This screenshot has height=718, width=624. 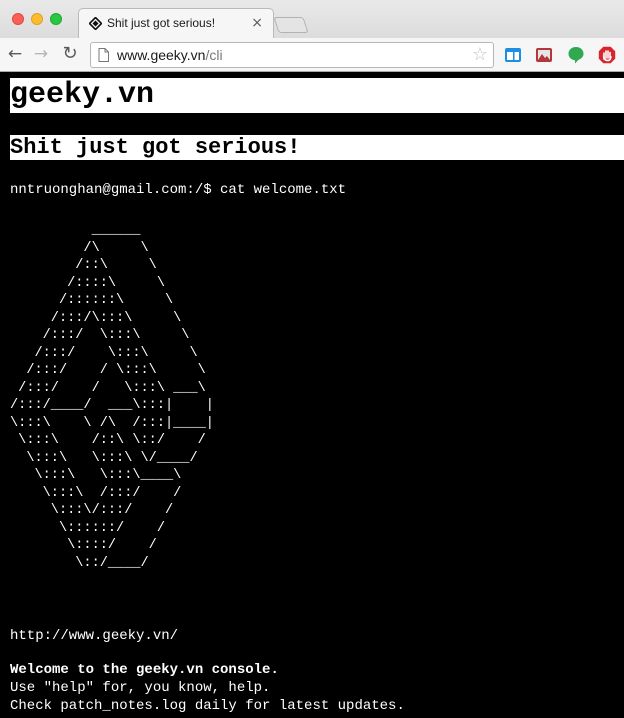 I want to click on command-prompt-line: nntruonghan@gmail.com:/$ cat welcome.txt, so click(x=178, y=190).